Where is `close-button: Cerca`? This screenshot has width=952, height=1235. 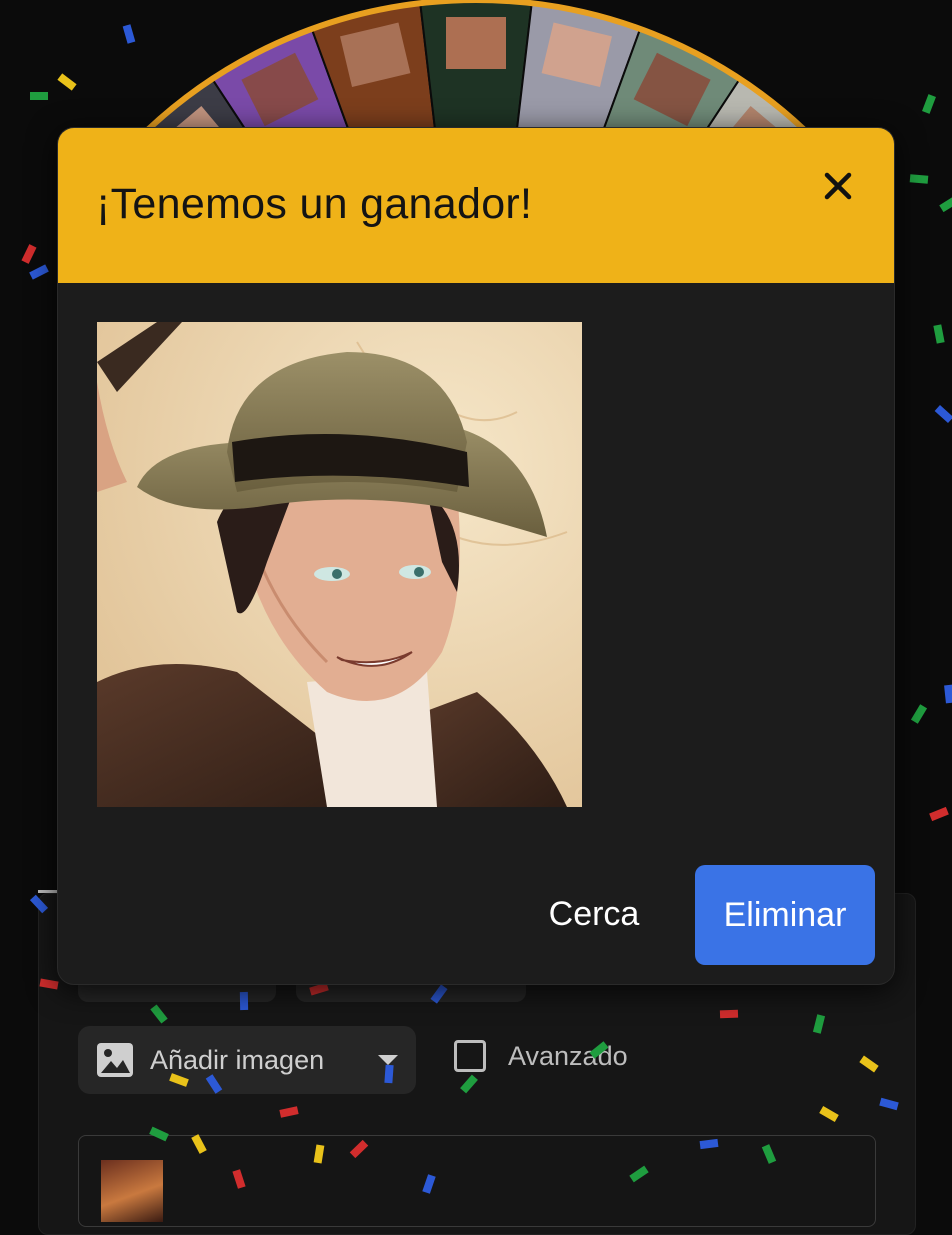
close-button: Cerca is located at coordinates (594, 914).